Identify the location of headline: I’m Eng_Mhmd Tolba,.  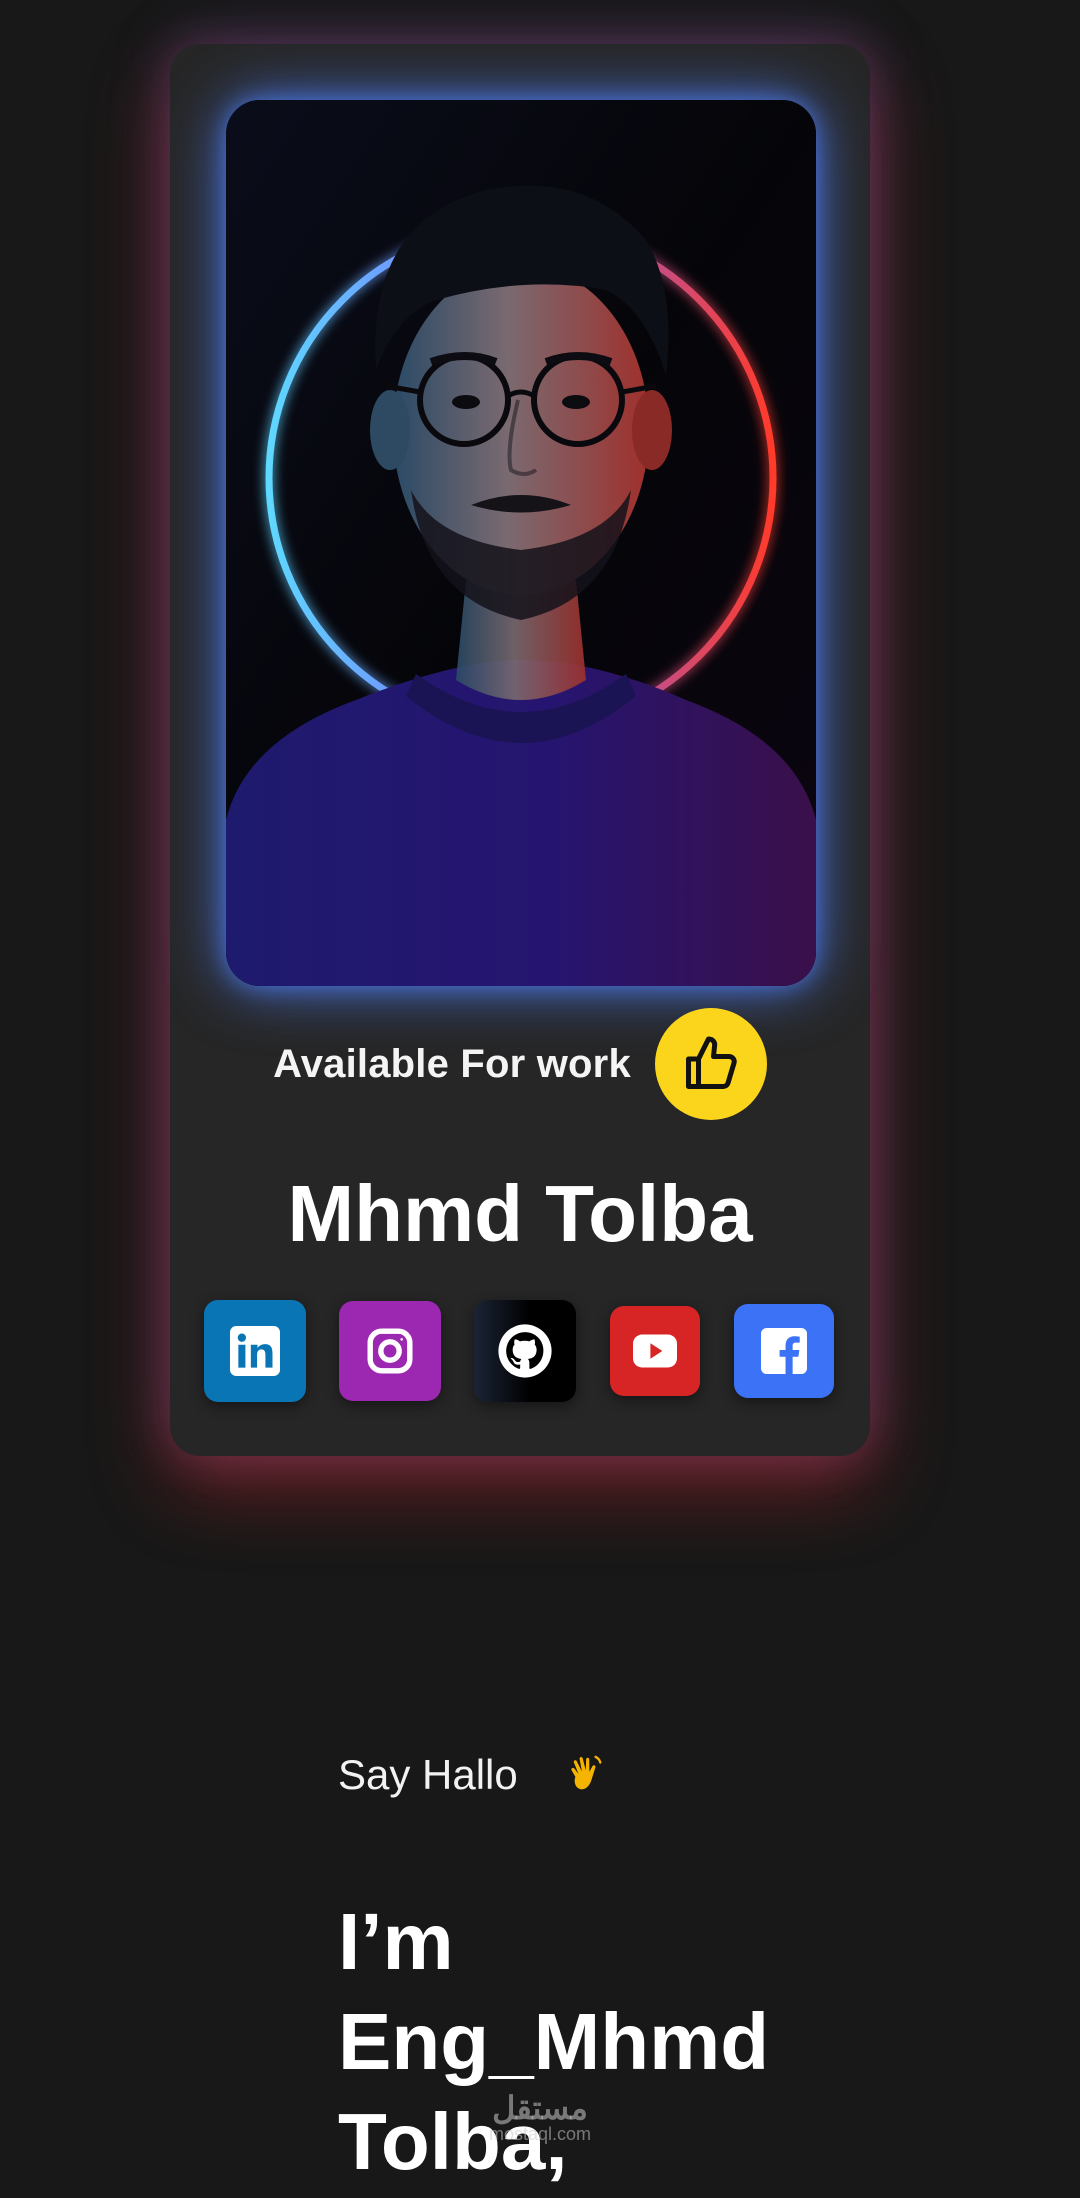
(688, 2042).